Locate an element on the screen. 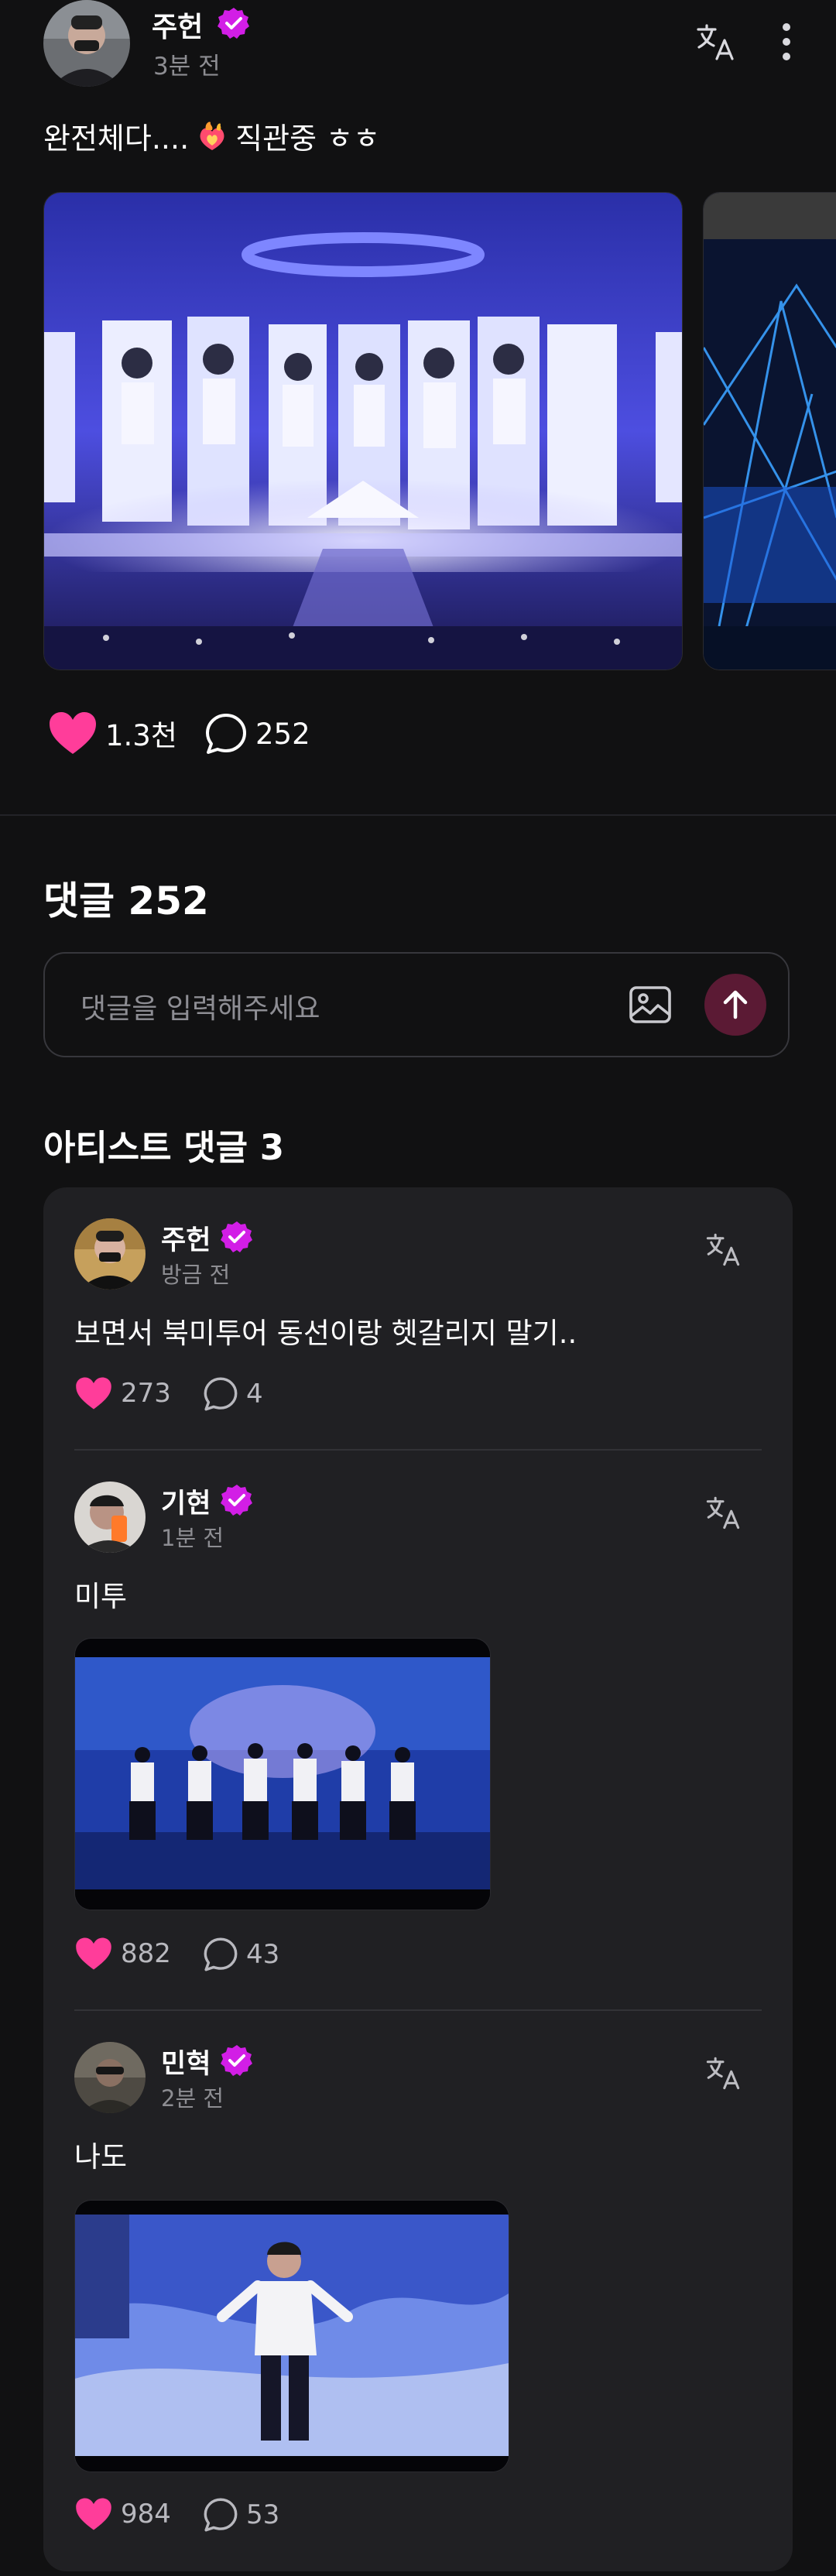 Image resolution: width=836 pixels, height=2576 pixels. send-button is located at coordinates (735, 1005).